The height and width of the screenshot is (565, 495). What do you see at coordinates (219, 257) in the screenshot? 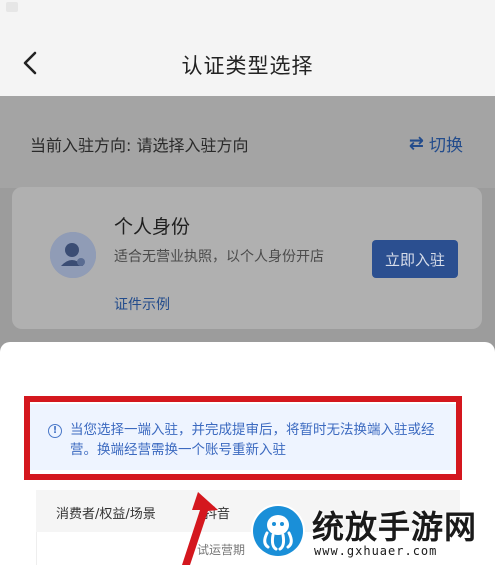
I see `card-description: 适合无营业执照，以个人身份开店` at bounding box center [219, 257].